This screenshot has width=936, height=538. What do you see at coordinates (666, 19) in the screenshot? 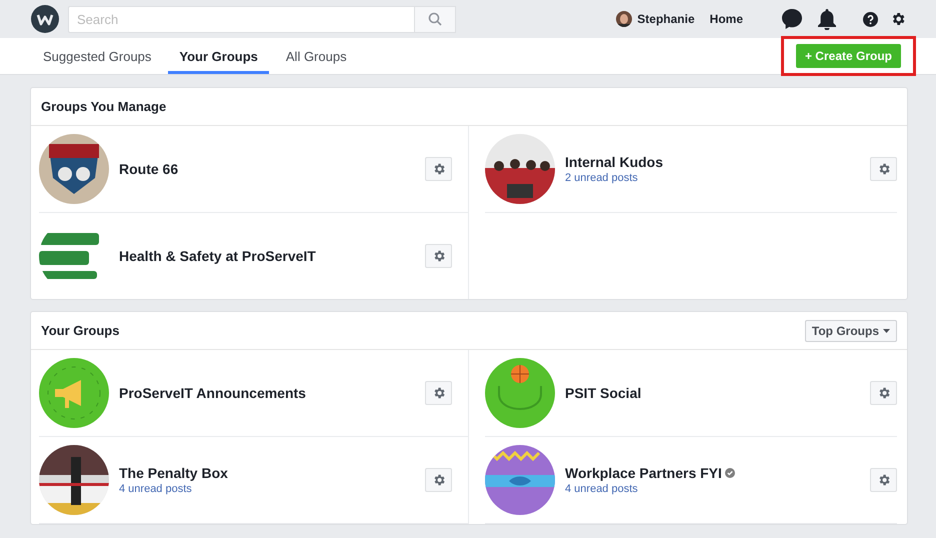
I see `user-name: Stephanie` at bounding box center [666, 19].